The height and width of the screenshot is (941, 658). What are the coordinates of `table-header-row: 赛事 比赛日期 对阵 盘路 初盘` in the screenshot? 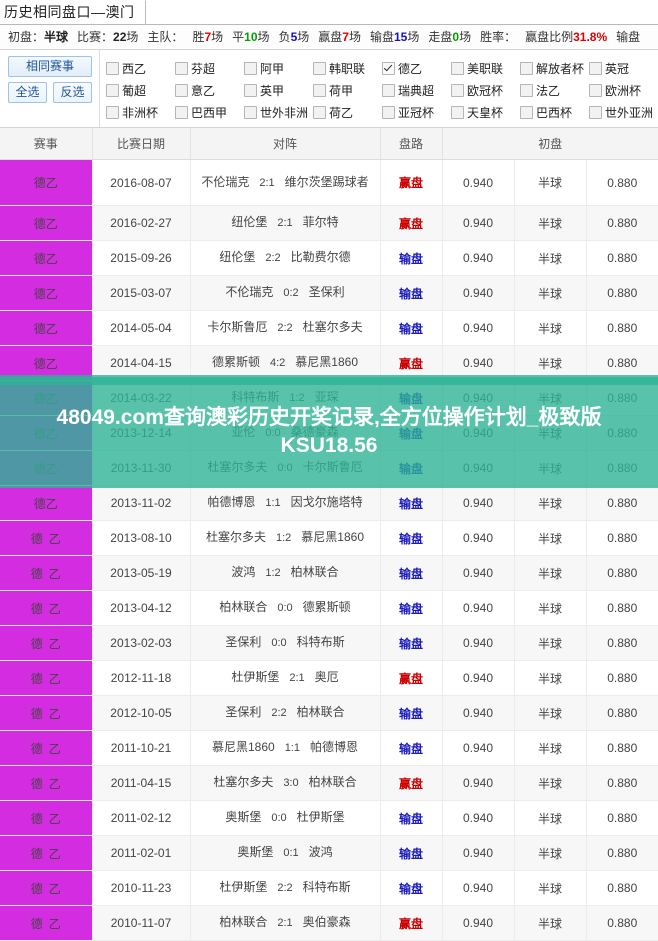 It's located at (329, 144).